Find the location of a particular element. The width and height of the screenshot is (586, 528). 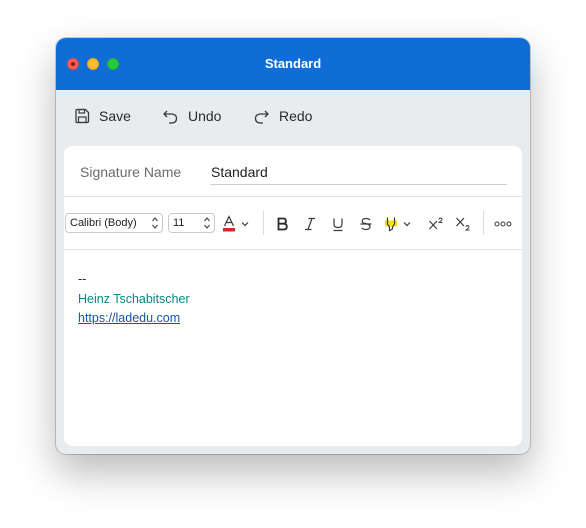

subscript-icon is located at coordinates (463, 224).